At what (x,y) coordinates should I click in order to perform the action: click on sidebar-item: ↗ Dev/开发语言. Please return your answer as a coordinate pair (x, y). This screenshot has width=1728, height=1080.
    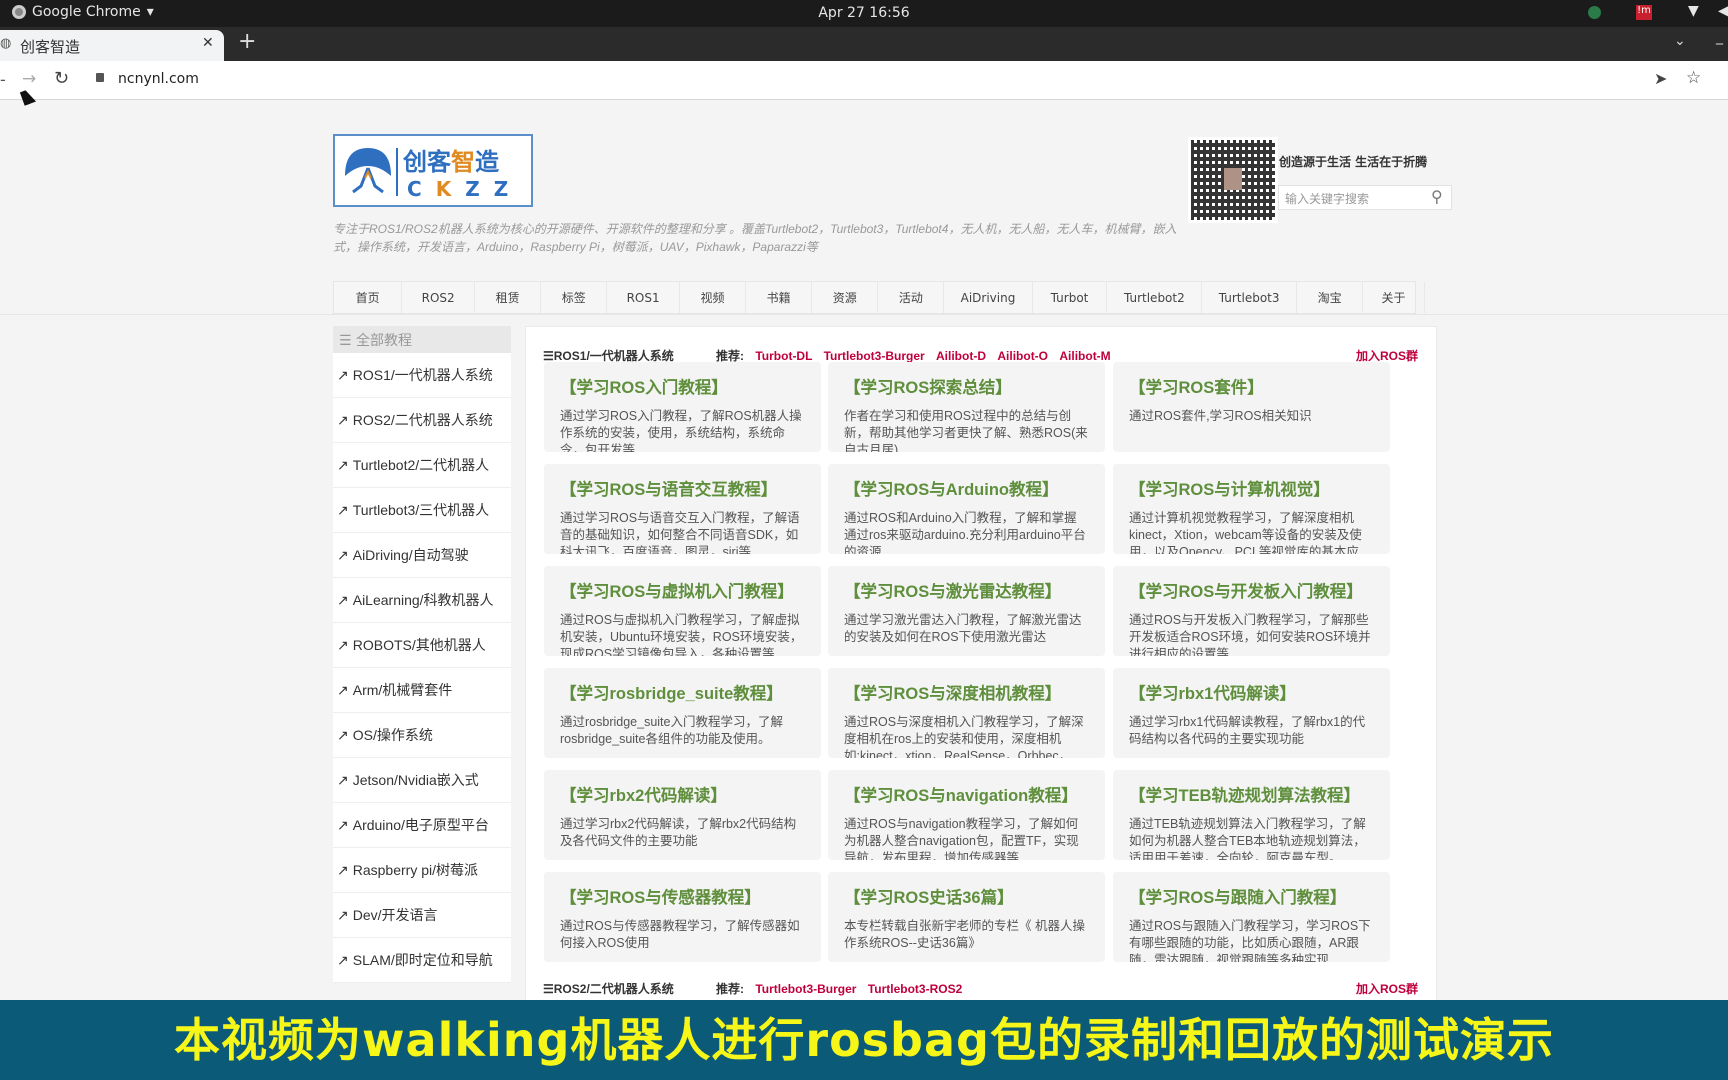
    Looking at the image, I should click on (422, 915).